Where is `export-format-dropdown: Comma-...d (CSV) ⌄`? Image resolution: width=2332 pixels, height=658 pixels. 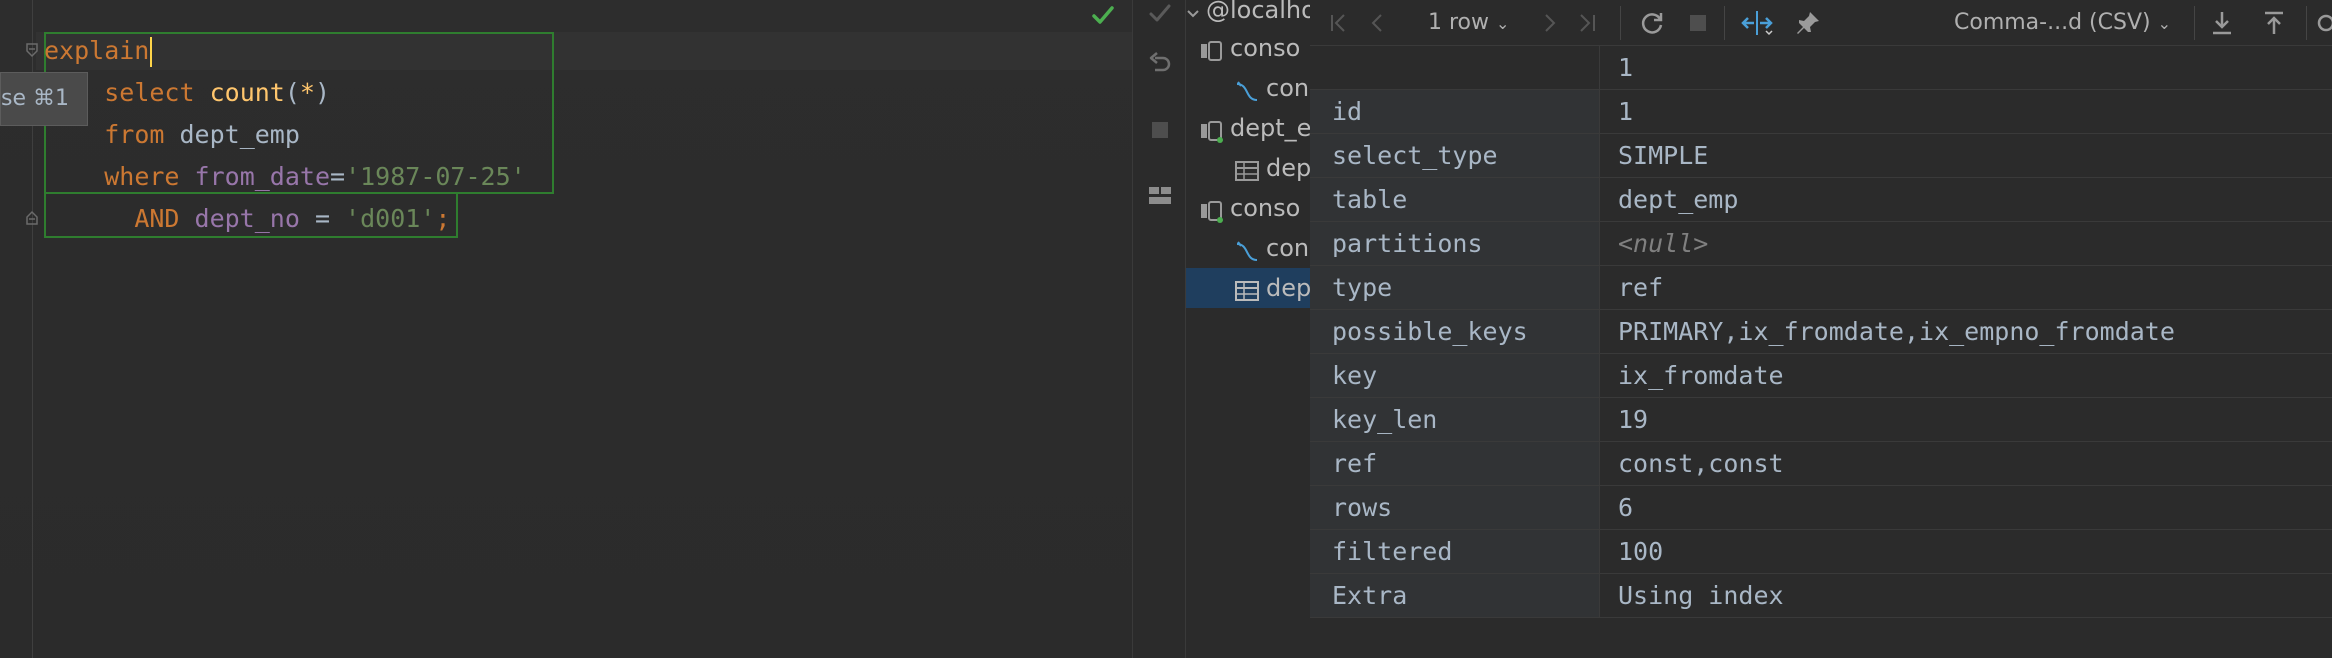
export-format-dropdown: Comma-...d (CSV) ⌄ is located at coordinates (2062, 23).